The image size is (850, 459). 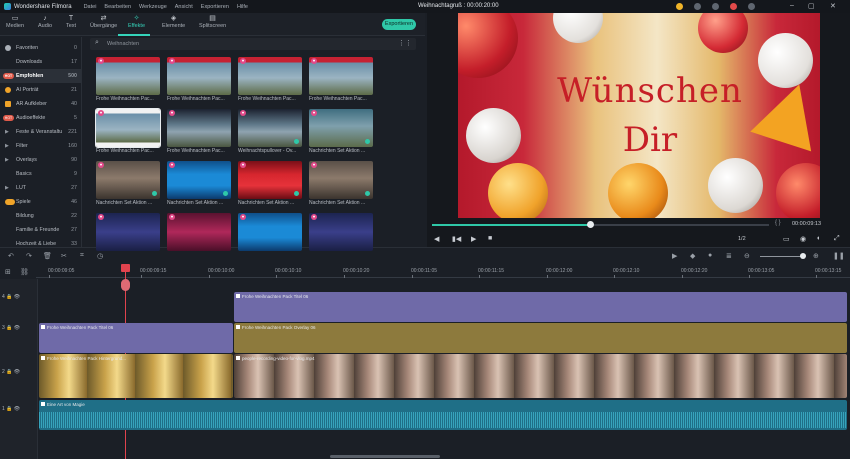 What do you see at coordinates (173, 21) in the screenshot?
I see `tab-elemente: ◈ Elemente` at bounding box center [173, 21].